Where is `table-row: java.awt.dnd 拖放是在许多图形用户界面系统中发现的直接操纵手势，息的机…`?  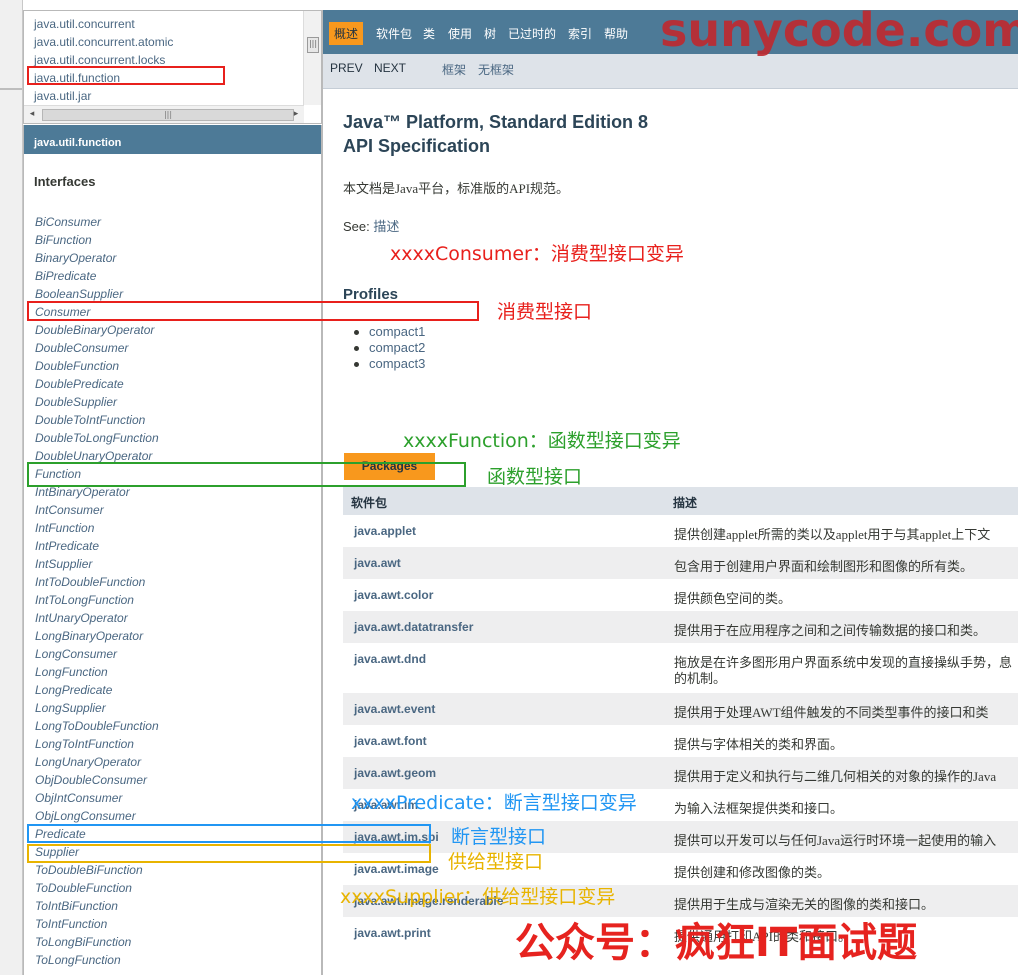 table-row: java.awt.dnd 拖放是在许多图形用户界面系统中发现的直接操纵手势，息的机… is located at coordinates (680, 668).